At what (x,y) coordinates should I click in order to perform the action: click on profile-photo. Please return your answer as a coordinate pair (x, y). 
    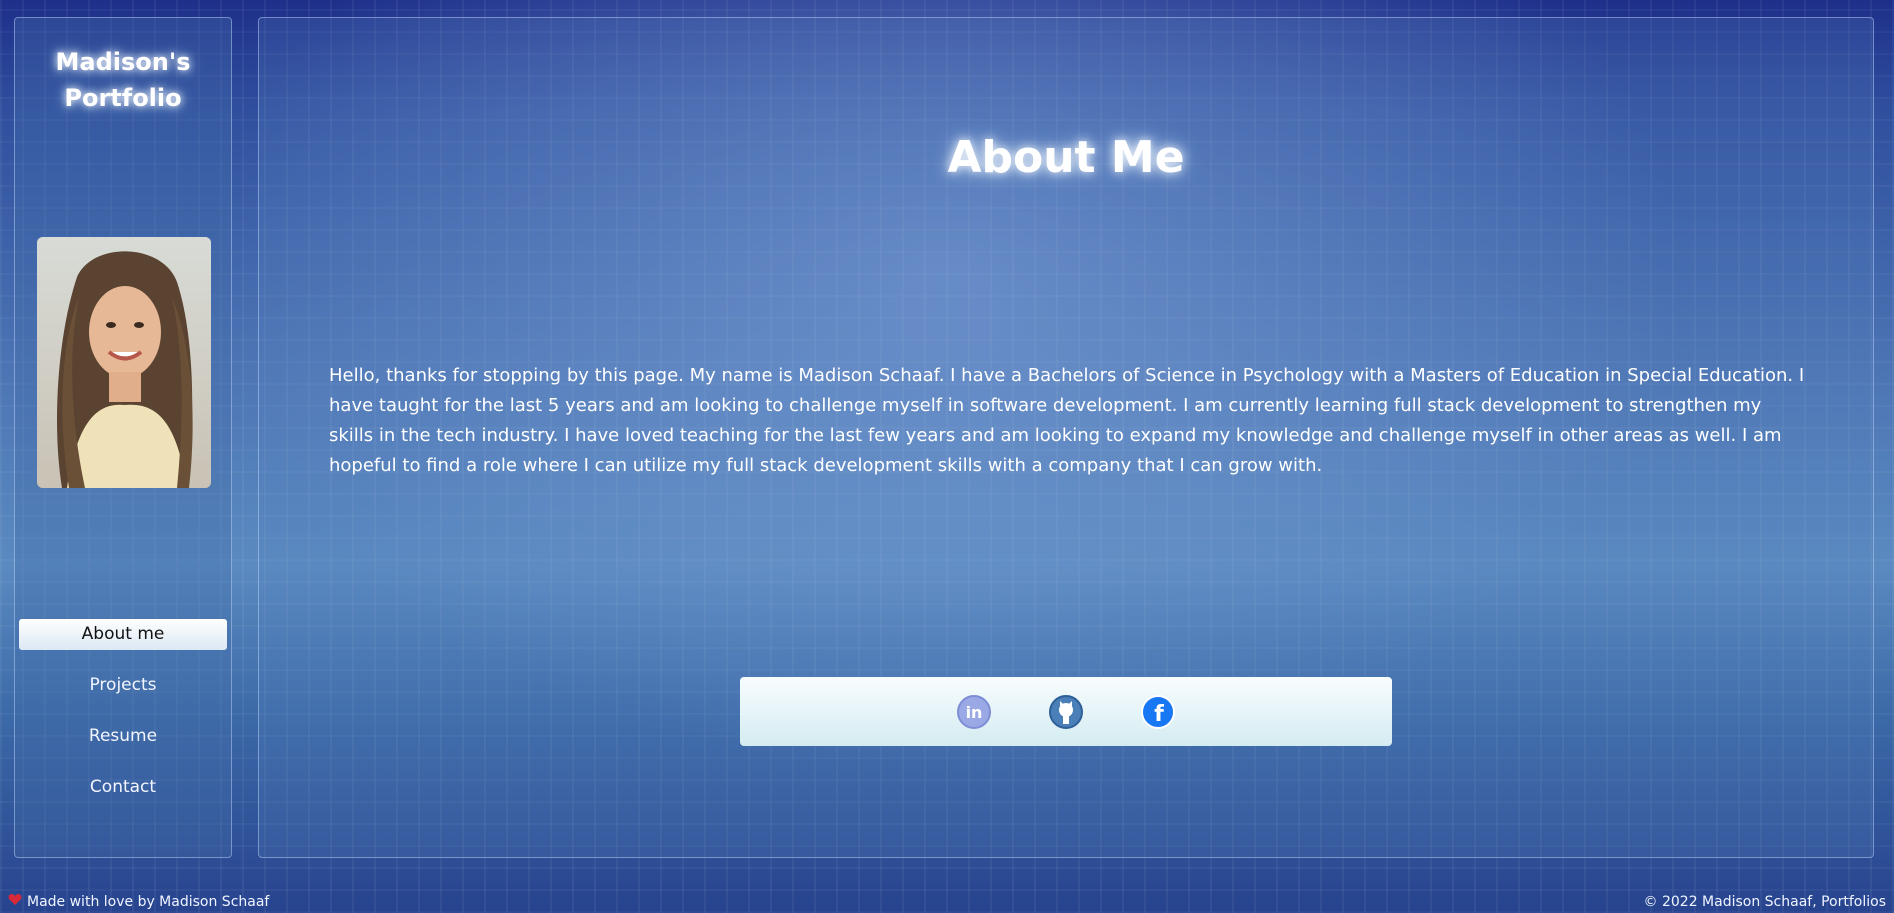
    Looking at the image, I should click on (124, 362).